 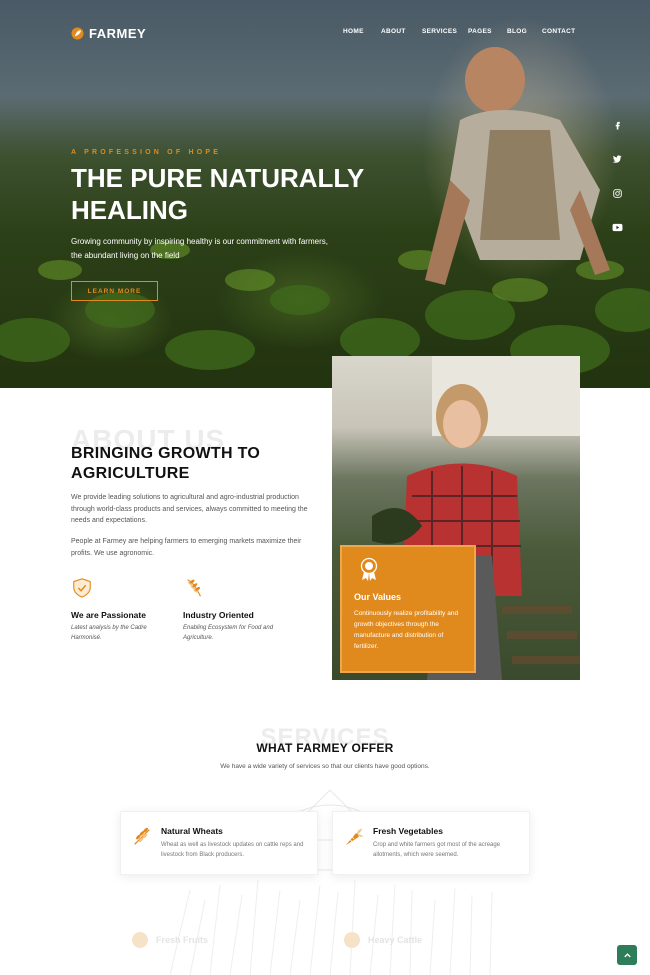 What do you see at coordinates (393, 31) in the screenshot?
I see `nav-about: ABOUT` at bounding box center [393, 31].